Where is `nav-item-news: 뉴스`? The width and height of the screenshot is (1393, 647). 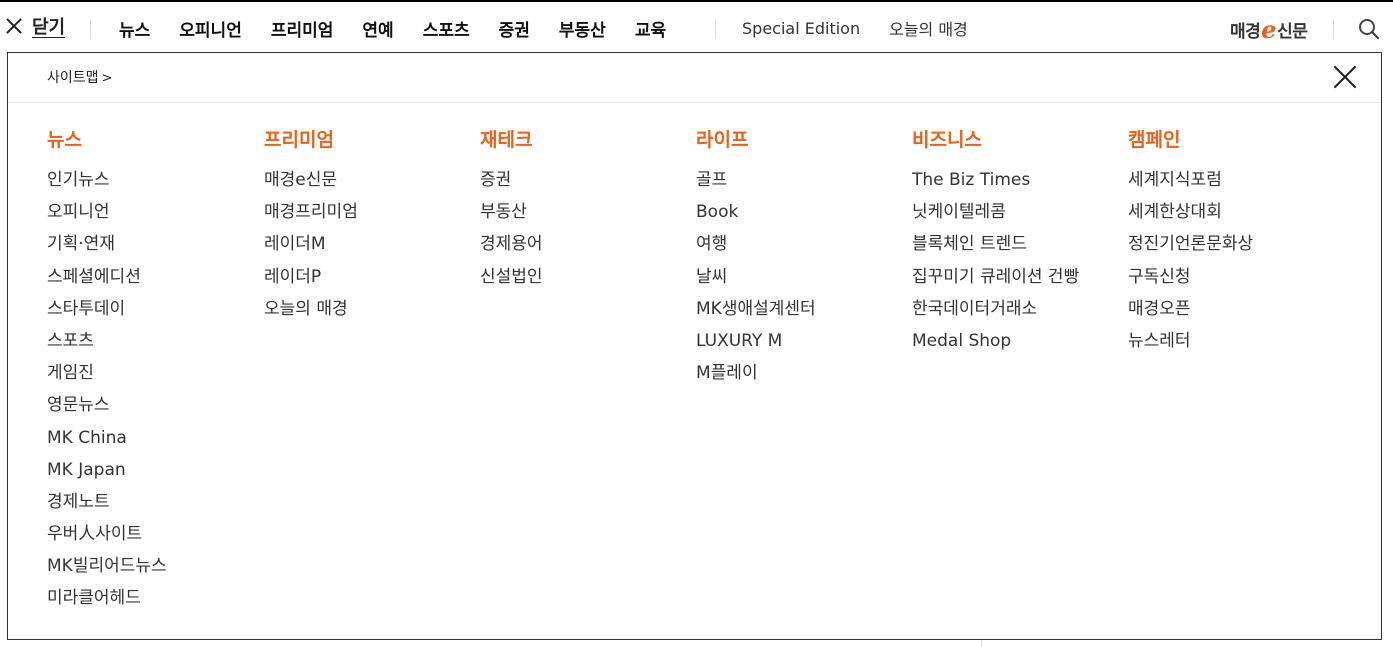 nav-item-news: 뉴스 is located at coordinates (134, 28).